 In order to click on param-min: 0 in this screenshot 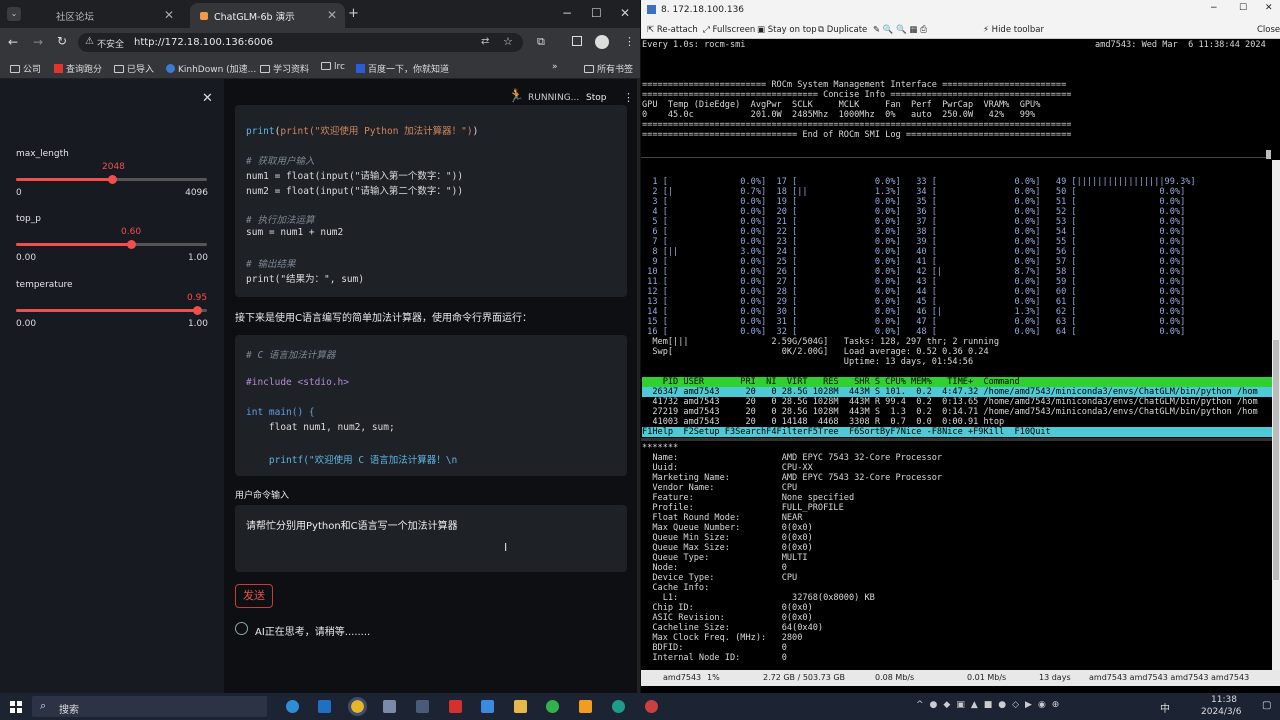, I will do `click(19, 193)`.